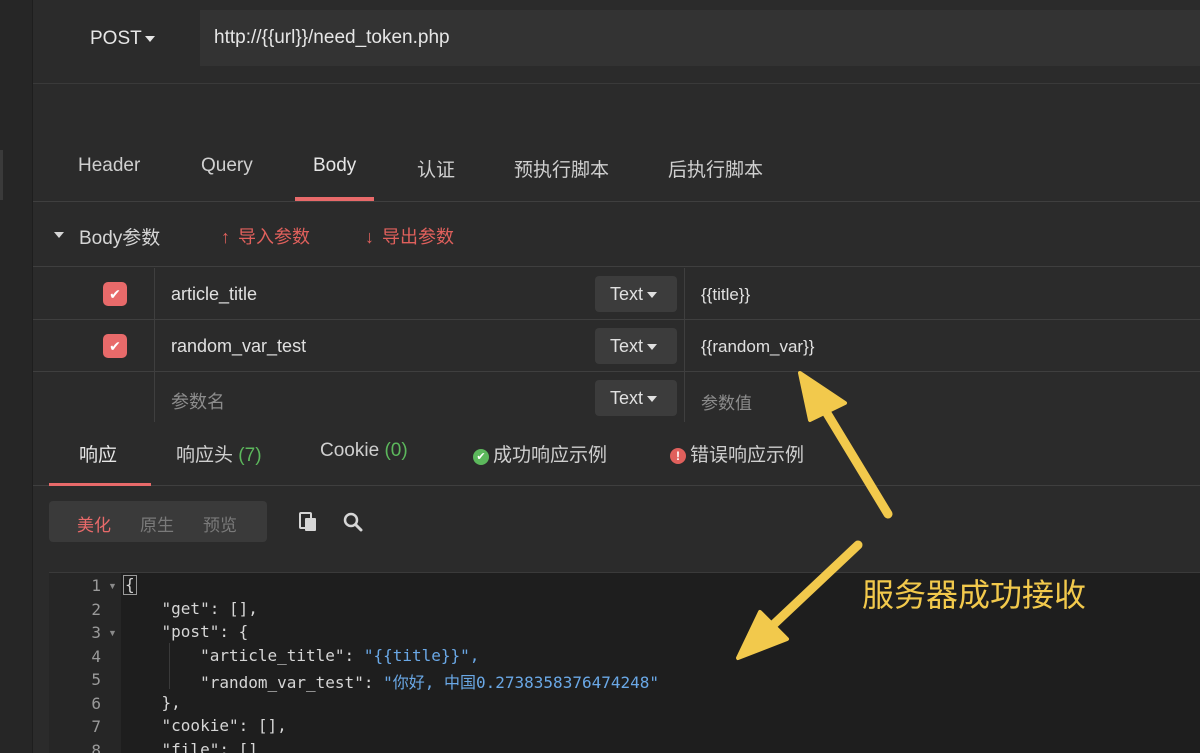 This screenshot has width=1200, height=753. I want to click on arrowhead-up-icon, so click(822, 396).